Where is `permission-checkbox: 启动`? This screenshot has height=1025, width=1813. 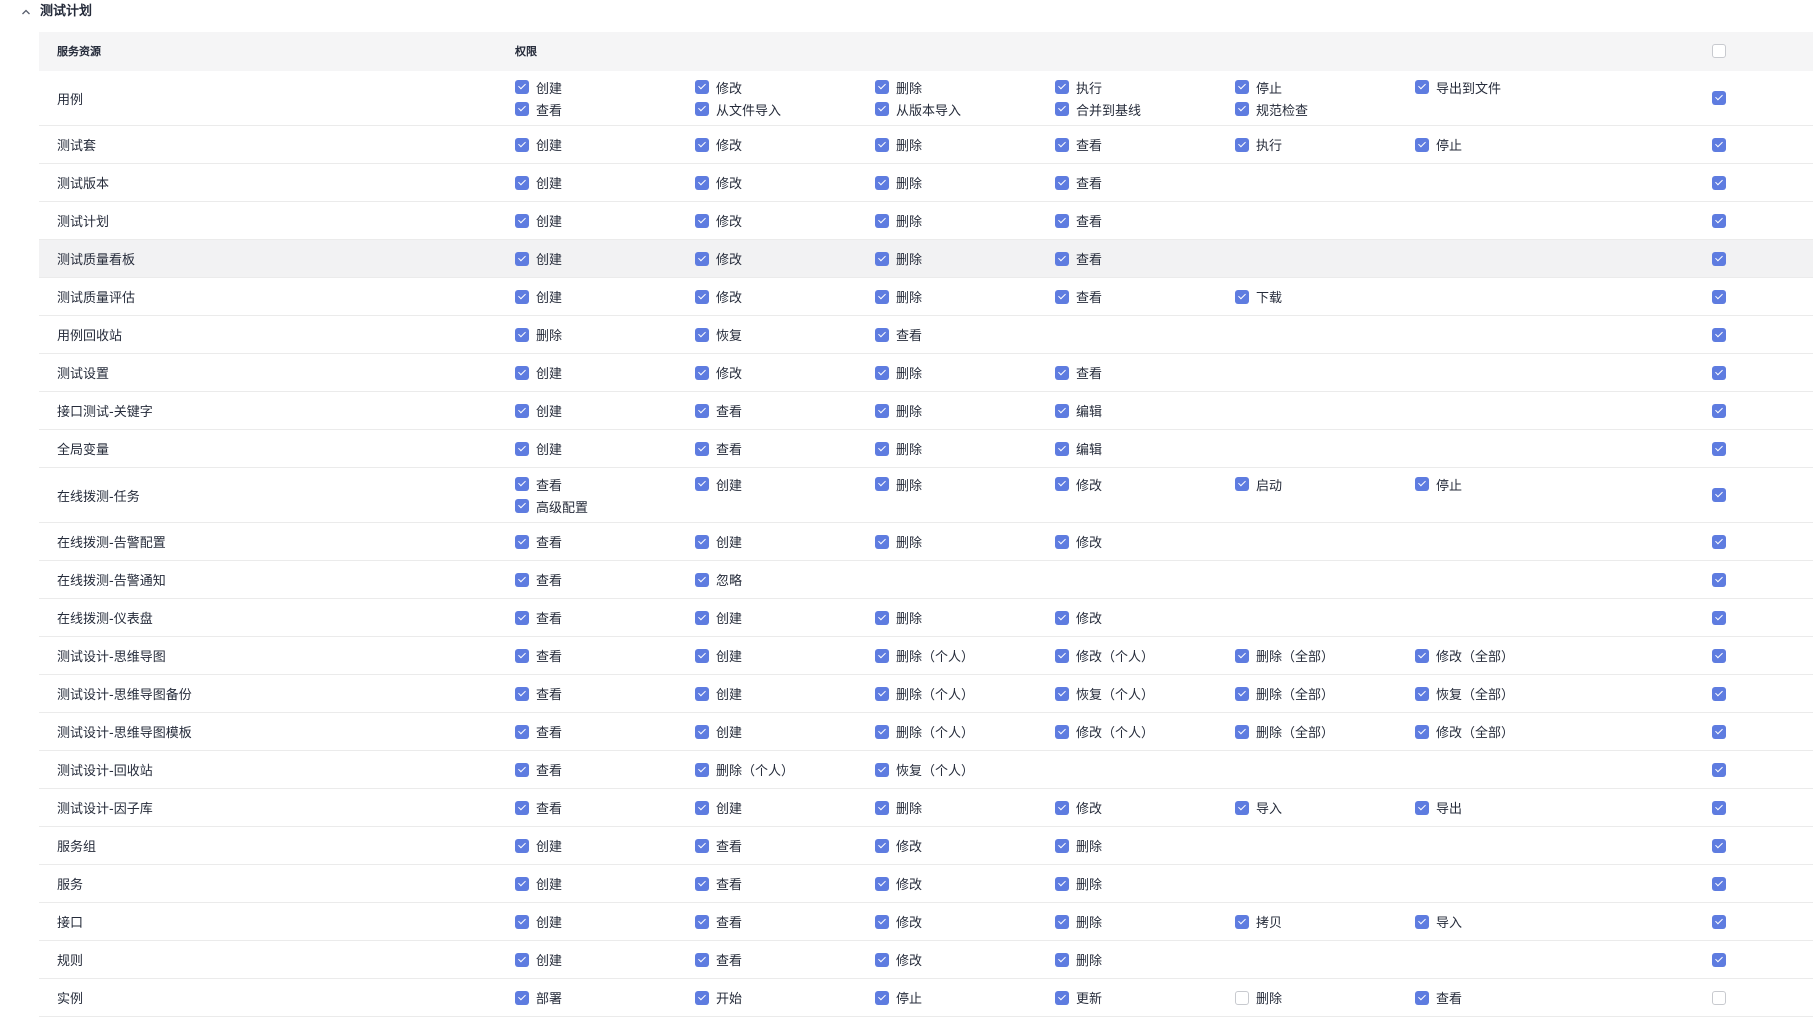
permission-checkbox: 启动 is located at coordinates (1258, 485).